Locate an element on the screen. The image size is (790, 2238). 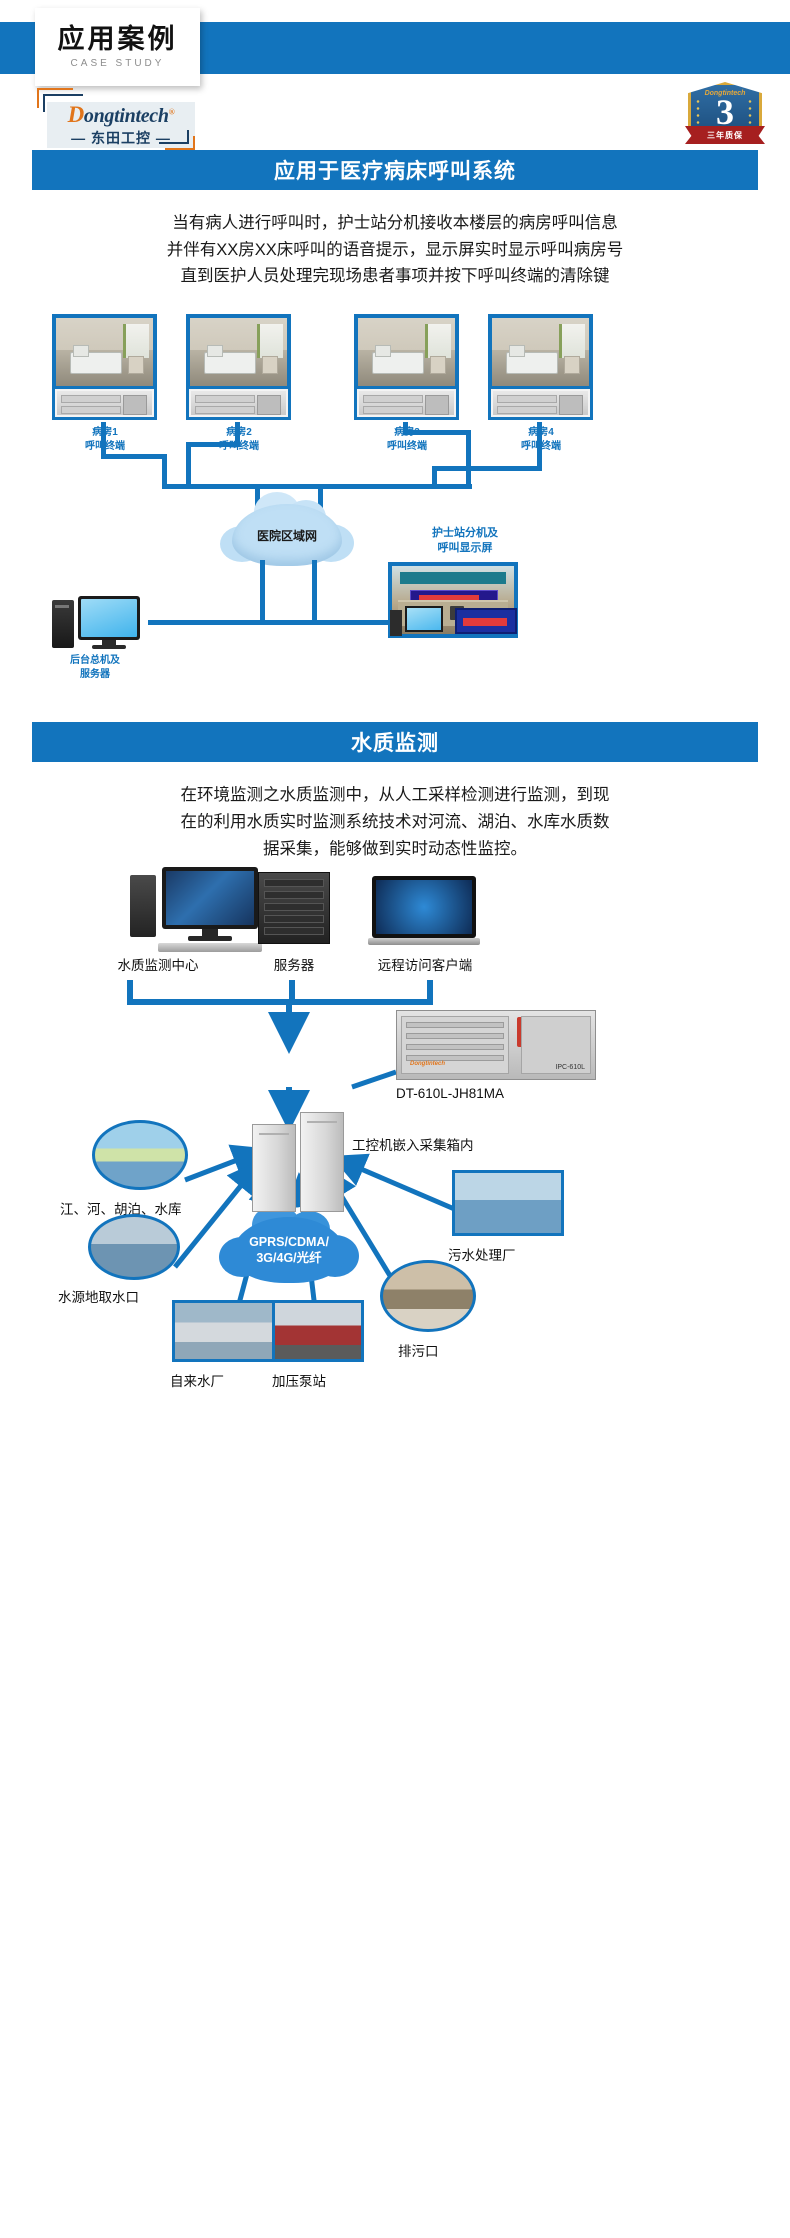
rack-brand-logo: Dongtintech is located at coordinates (427, 1064).